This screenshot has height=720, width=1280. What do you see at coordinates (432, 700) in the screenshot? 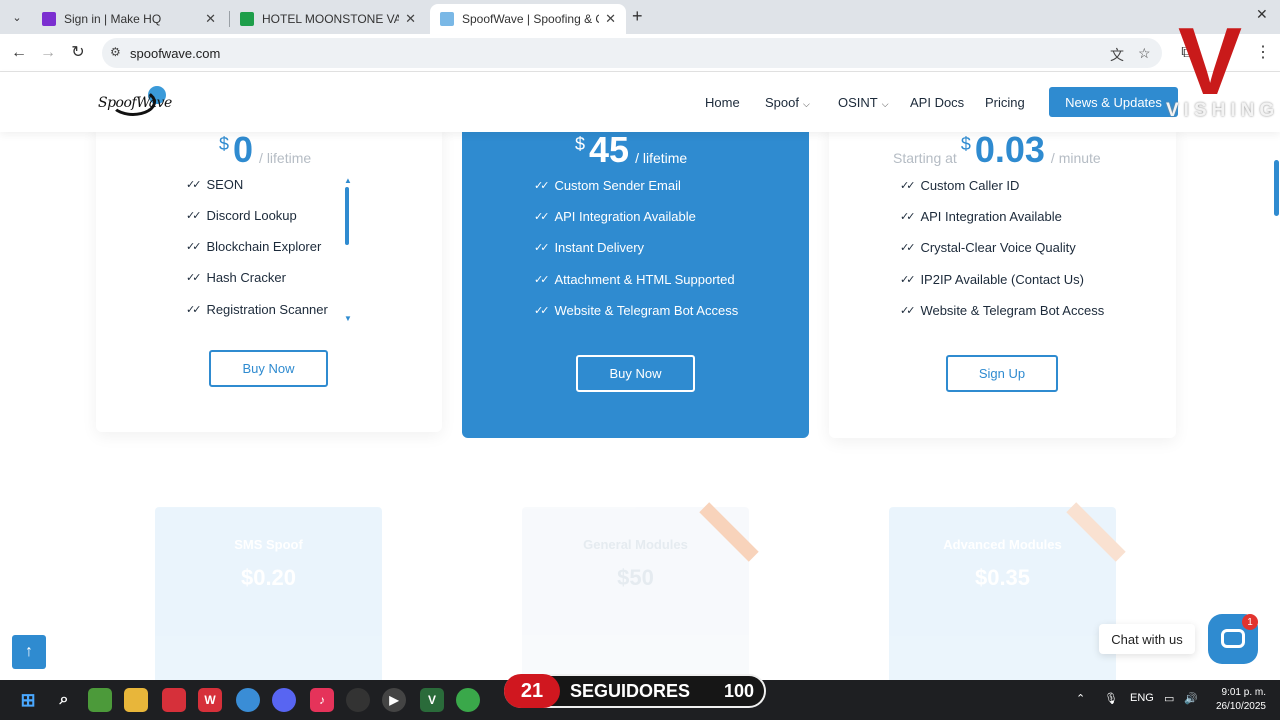
I see `app-icon: V` at bounding box center [432, 700].